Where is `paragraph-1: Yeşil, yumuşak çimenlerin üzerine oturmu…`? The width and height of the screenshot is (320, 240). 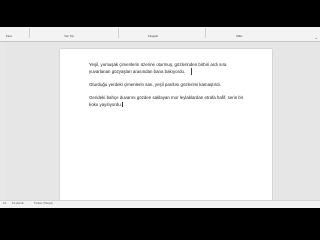 paragraph-1: Yeşil, yumuşak çimenlerin üzerine oturmu… is located at coordinates (169, 68).